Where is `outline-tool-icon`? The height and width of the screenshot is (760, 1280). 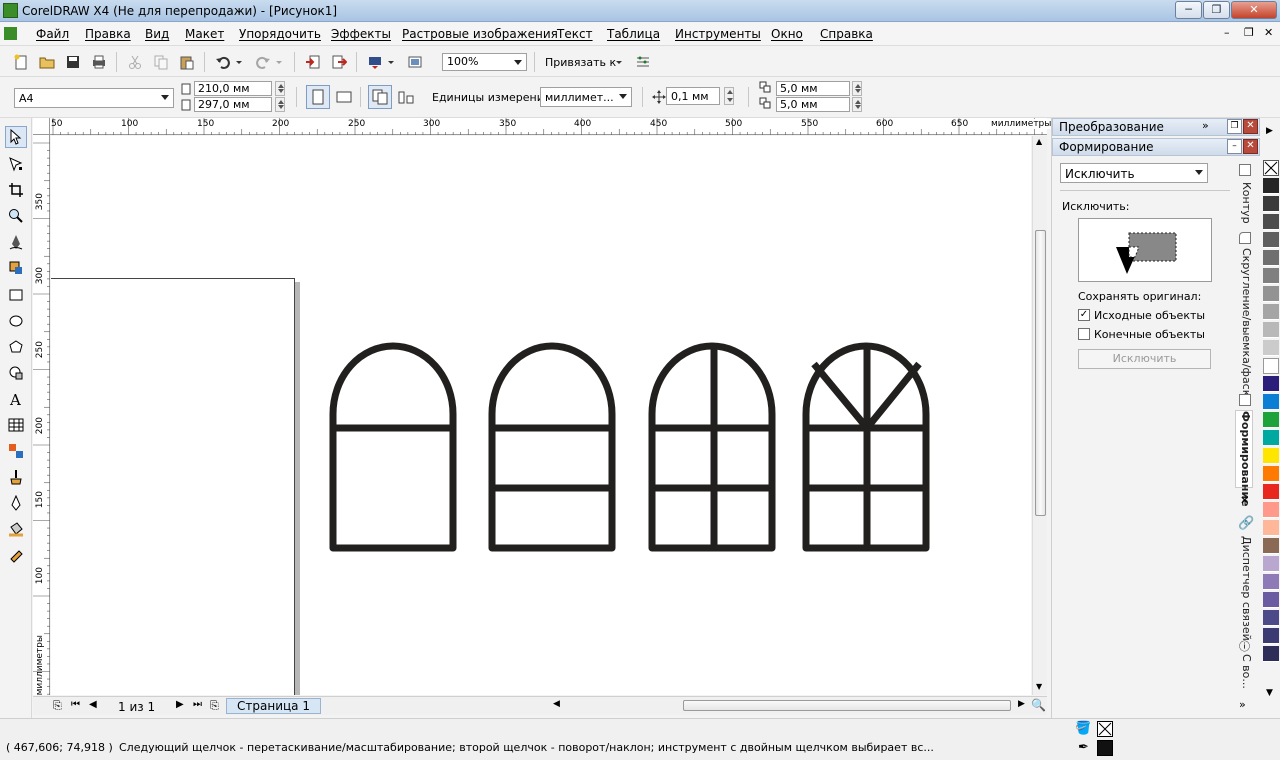 outline-tool-icon is located at coordinates (16, 503).